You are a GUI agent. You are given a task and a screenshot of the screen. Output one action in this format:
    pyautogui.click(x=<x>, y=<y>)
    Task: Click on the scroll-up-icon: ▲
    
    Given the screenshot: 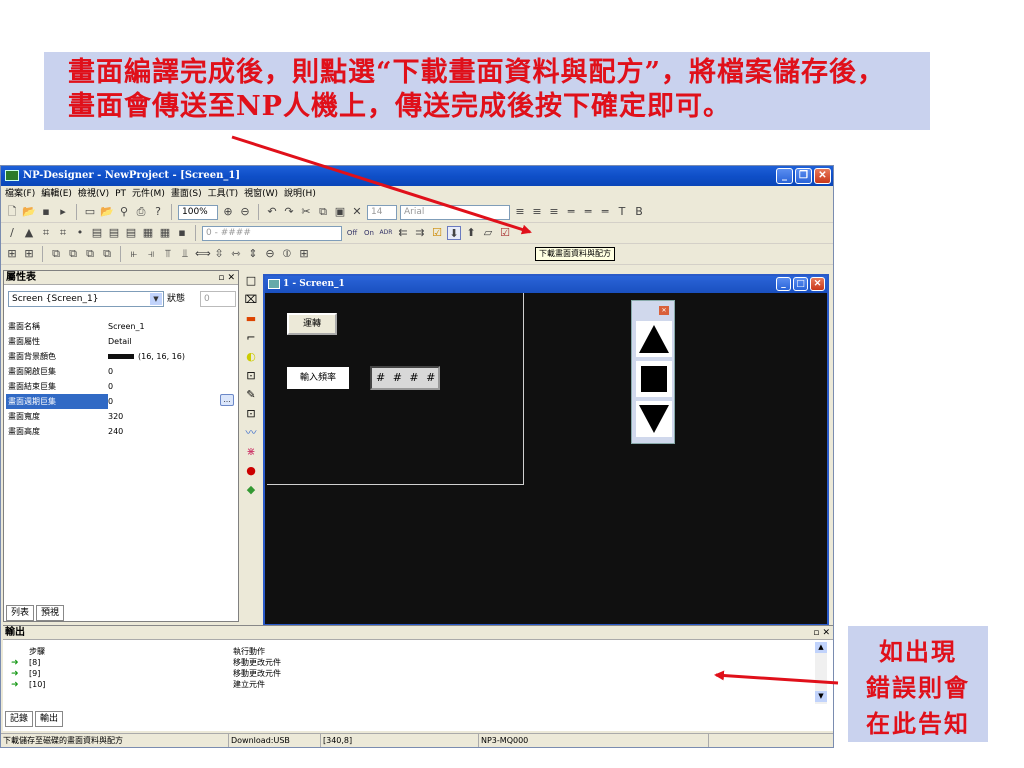 What is the action you would take?
    pyautogui.click(x=821, y=647)
    